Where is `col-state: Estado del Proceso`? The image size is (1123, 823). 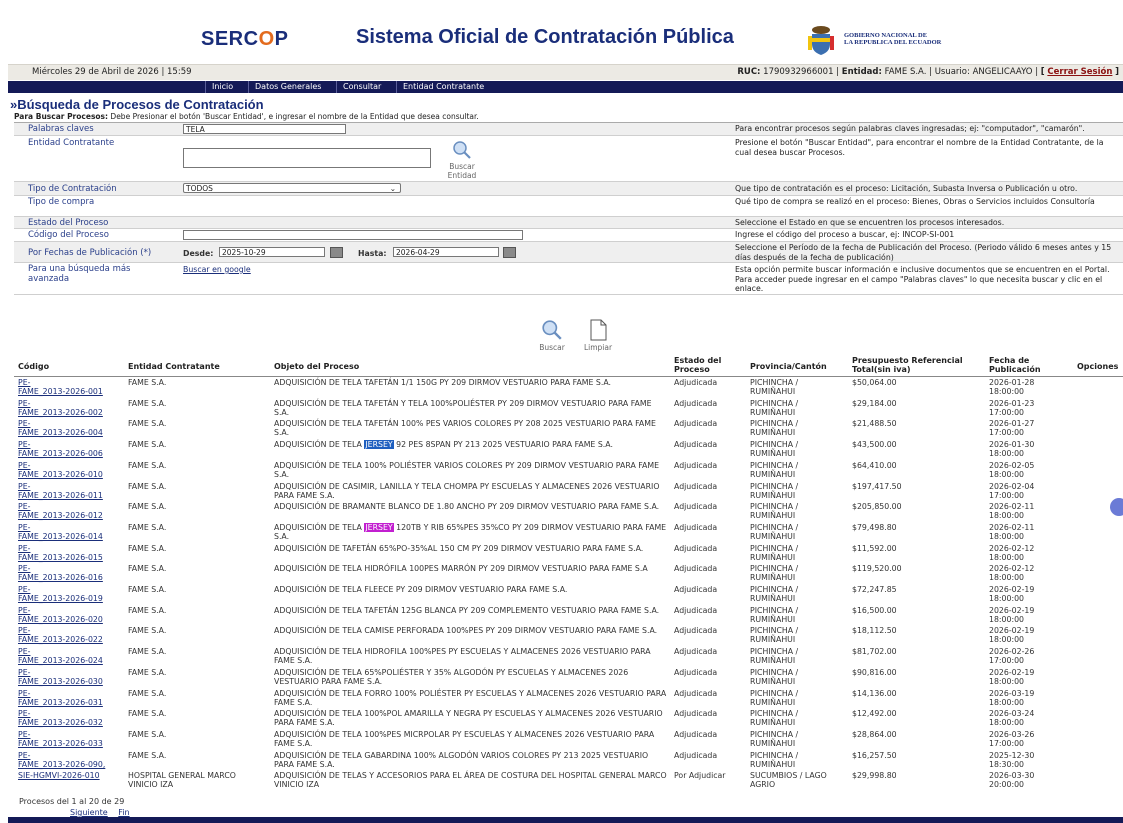 col-state: Estado del Proceso is located at coordinates (704, 365).